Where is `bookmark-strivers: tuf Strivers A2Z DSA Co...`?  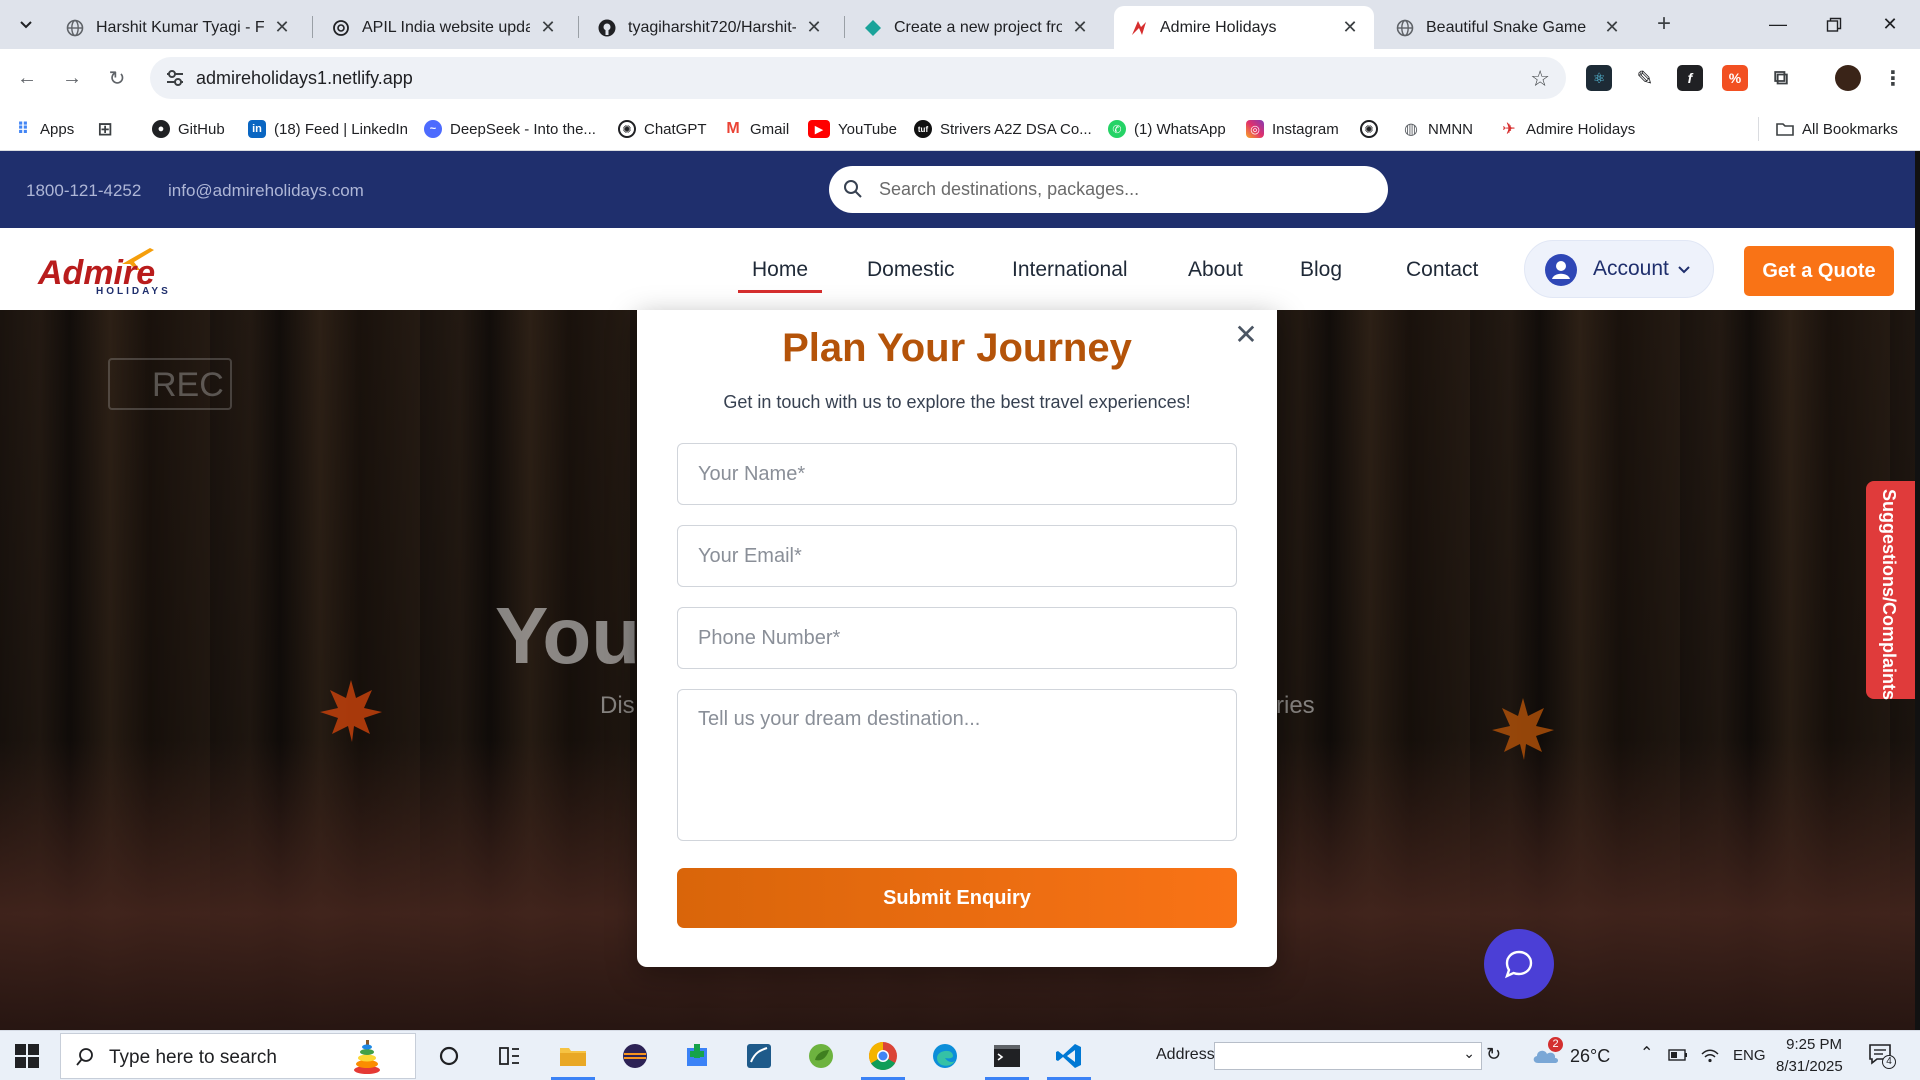
bookmark-strivers: tuf Strivers A2Z DSA Co... is located at coordinates (1003, 129).